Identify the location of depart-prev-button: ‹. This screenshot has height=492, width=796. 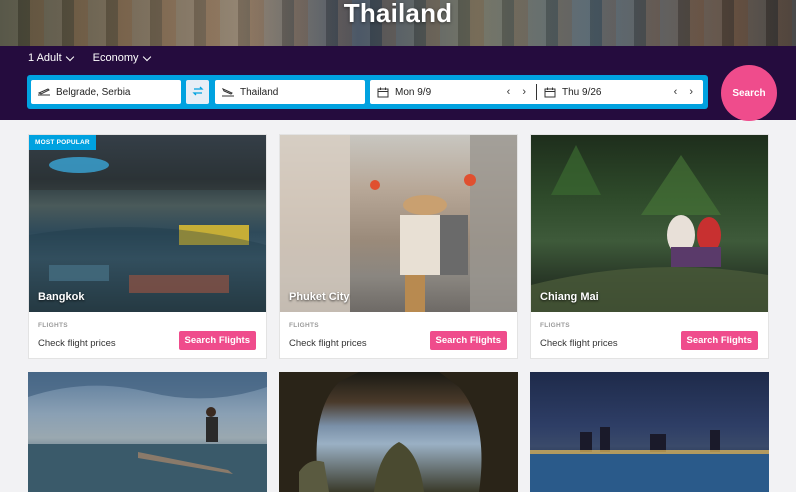
(509, 92).